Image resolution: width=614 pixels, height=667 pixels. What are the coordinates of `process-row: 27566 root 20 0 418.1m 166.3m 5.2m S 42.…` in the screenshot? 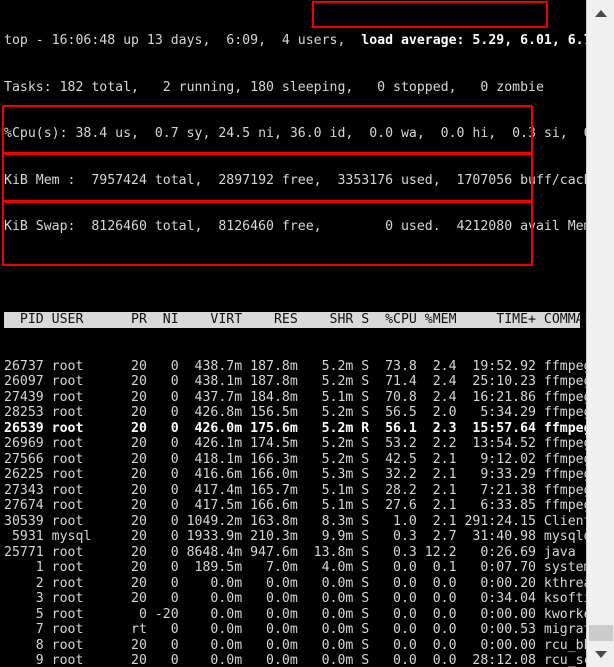 It's located at (298, 460).